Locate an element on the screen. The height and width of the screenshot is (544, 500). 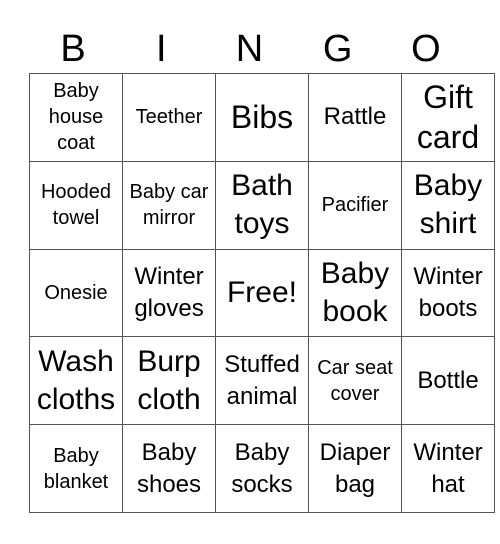
bingo-cell: Winter hat is located at coordinates (448, 468).